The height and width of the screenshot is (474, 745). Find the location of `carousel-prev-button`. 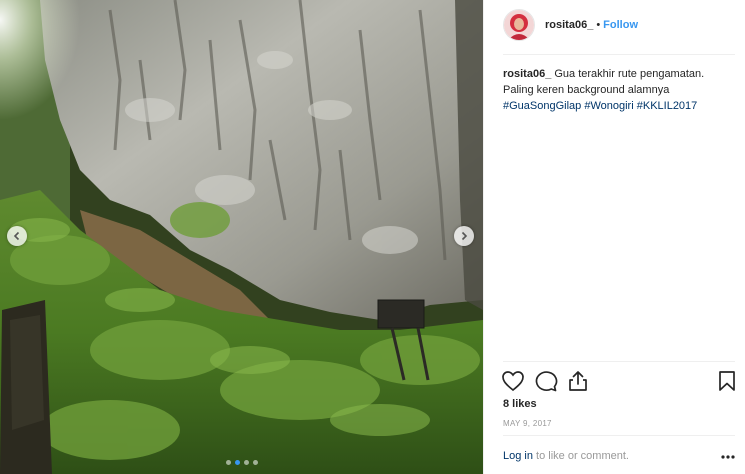

carousel-prev-button is located at coordinates (17, 236).